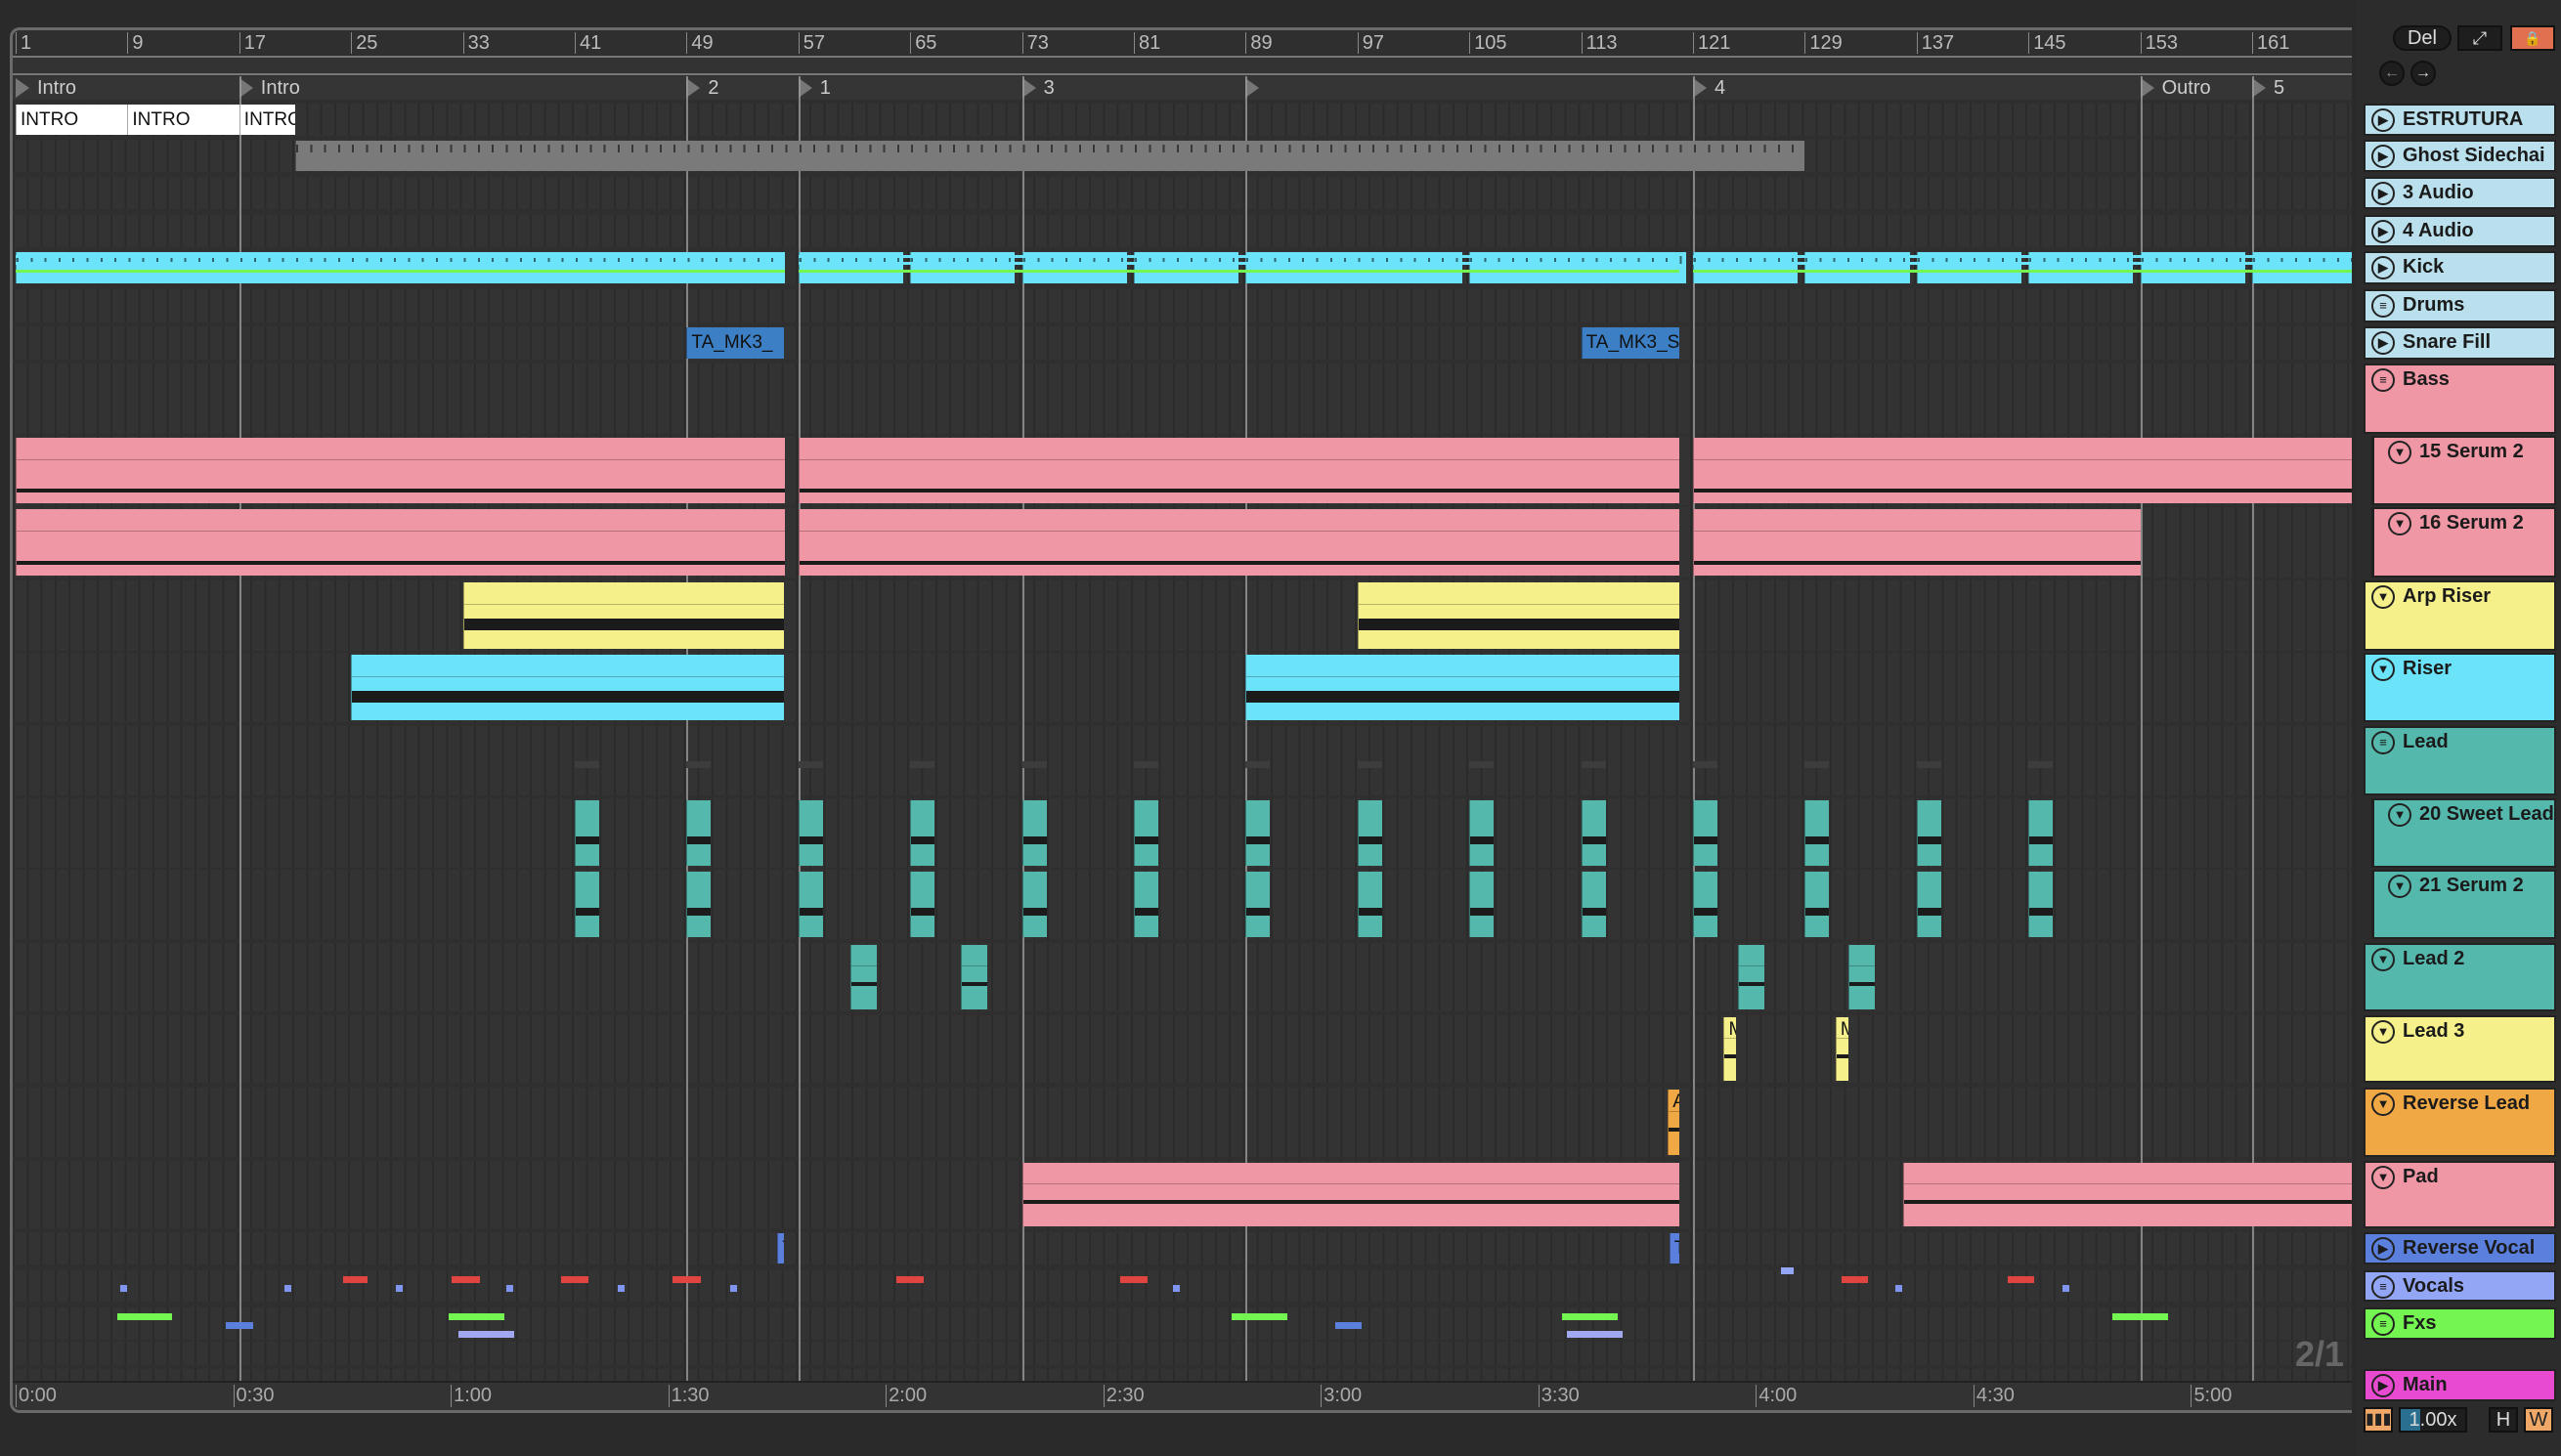 The width and height of the screenshot is (2561, 1456). Describe the element at coordinates (2378, 1420) in the screenshot. I see `tempo-follow-waveform-icon: ▮▮▮` at that location.